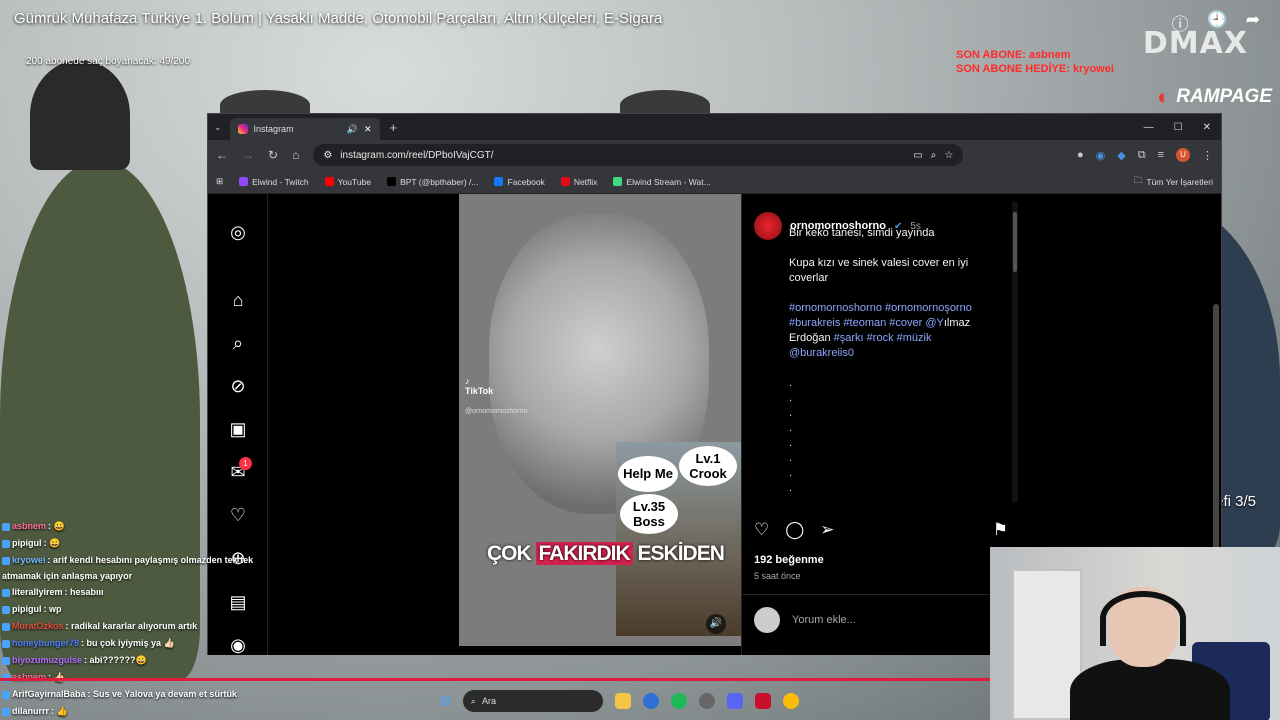 This screenshot has width=1280, height=720. I want to click on back-icon: ←, so click(222, 155).